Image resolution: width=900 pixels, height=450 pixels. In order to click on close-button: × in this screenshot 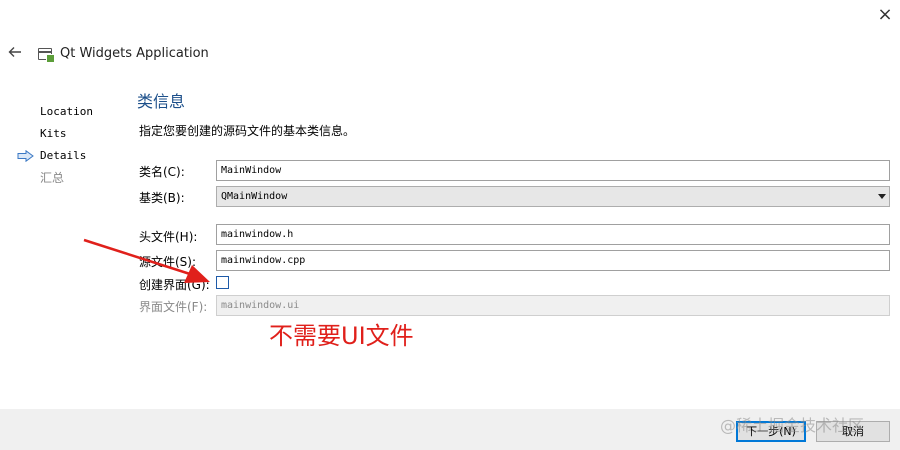, I will do `click(885, 15)`.